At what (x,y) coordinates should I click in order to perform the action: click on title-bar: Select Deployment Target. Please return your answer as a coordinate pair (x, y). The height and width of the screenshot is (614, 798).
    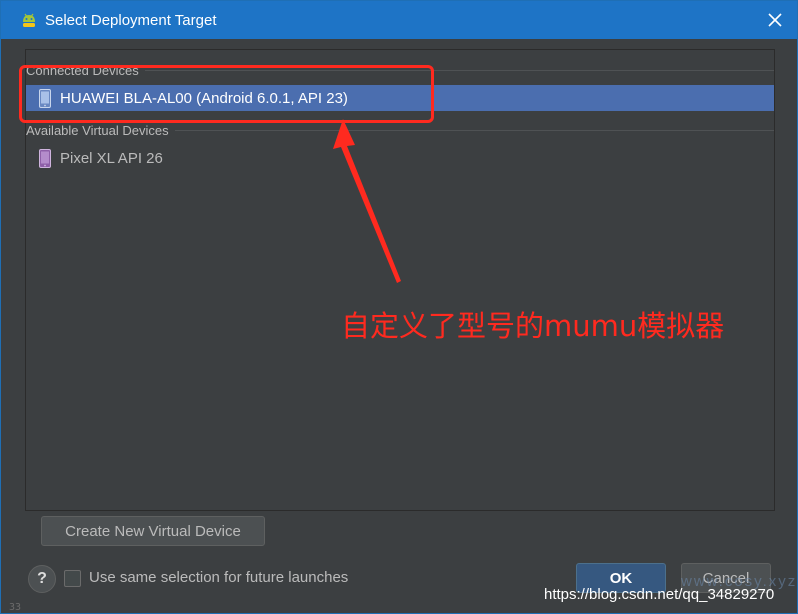
    Looking at the image, I should click on (399, 20).